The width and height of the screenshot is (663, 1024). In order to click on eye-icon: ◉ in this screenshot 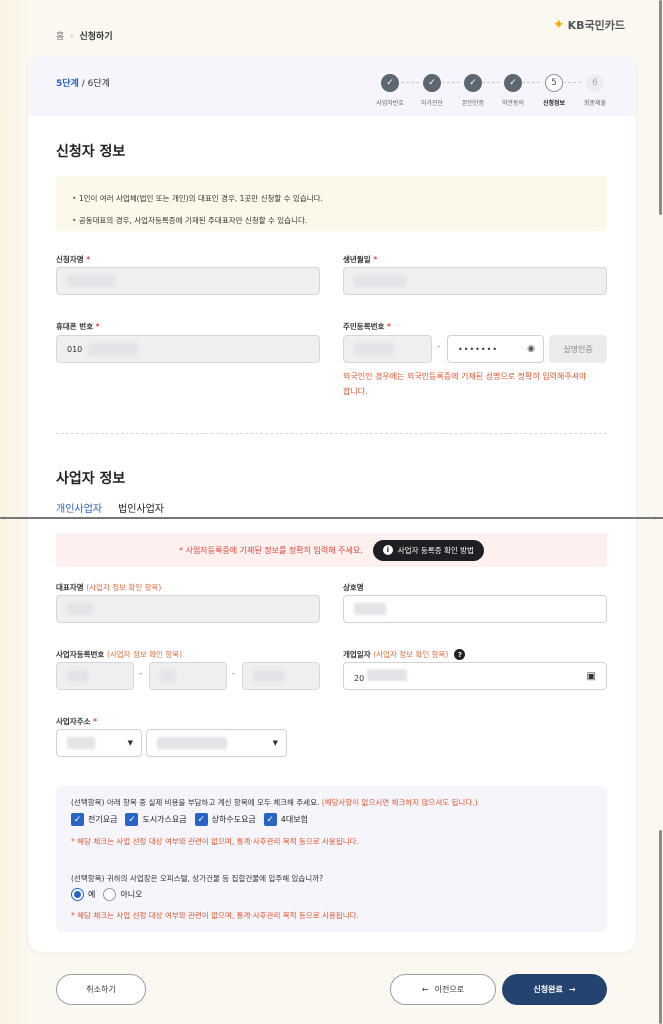, I will do `click(531, 349)`.